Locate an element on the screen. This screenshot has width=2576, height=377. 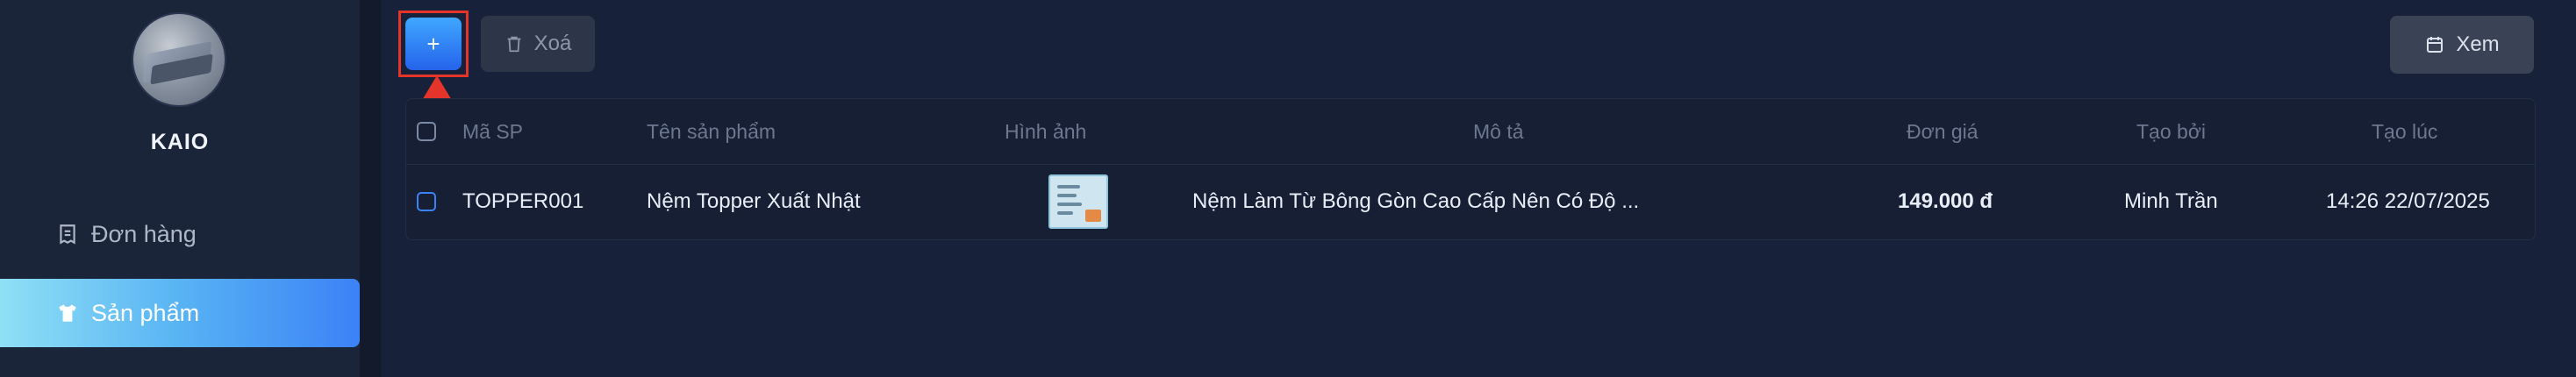
created-at: 14:26 22/07/2025 is located at coordinates (2408, 201).